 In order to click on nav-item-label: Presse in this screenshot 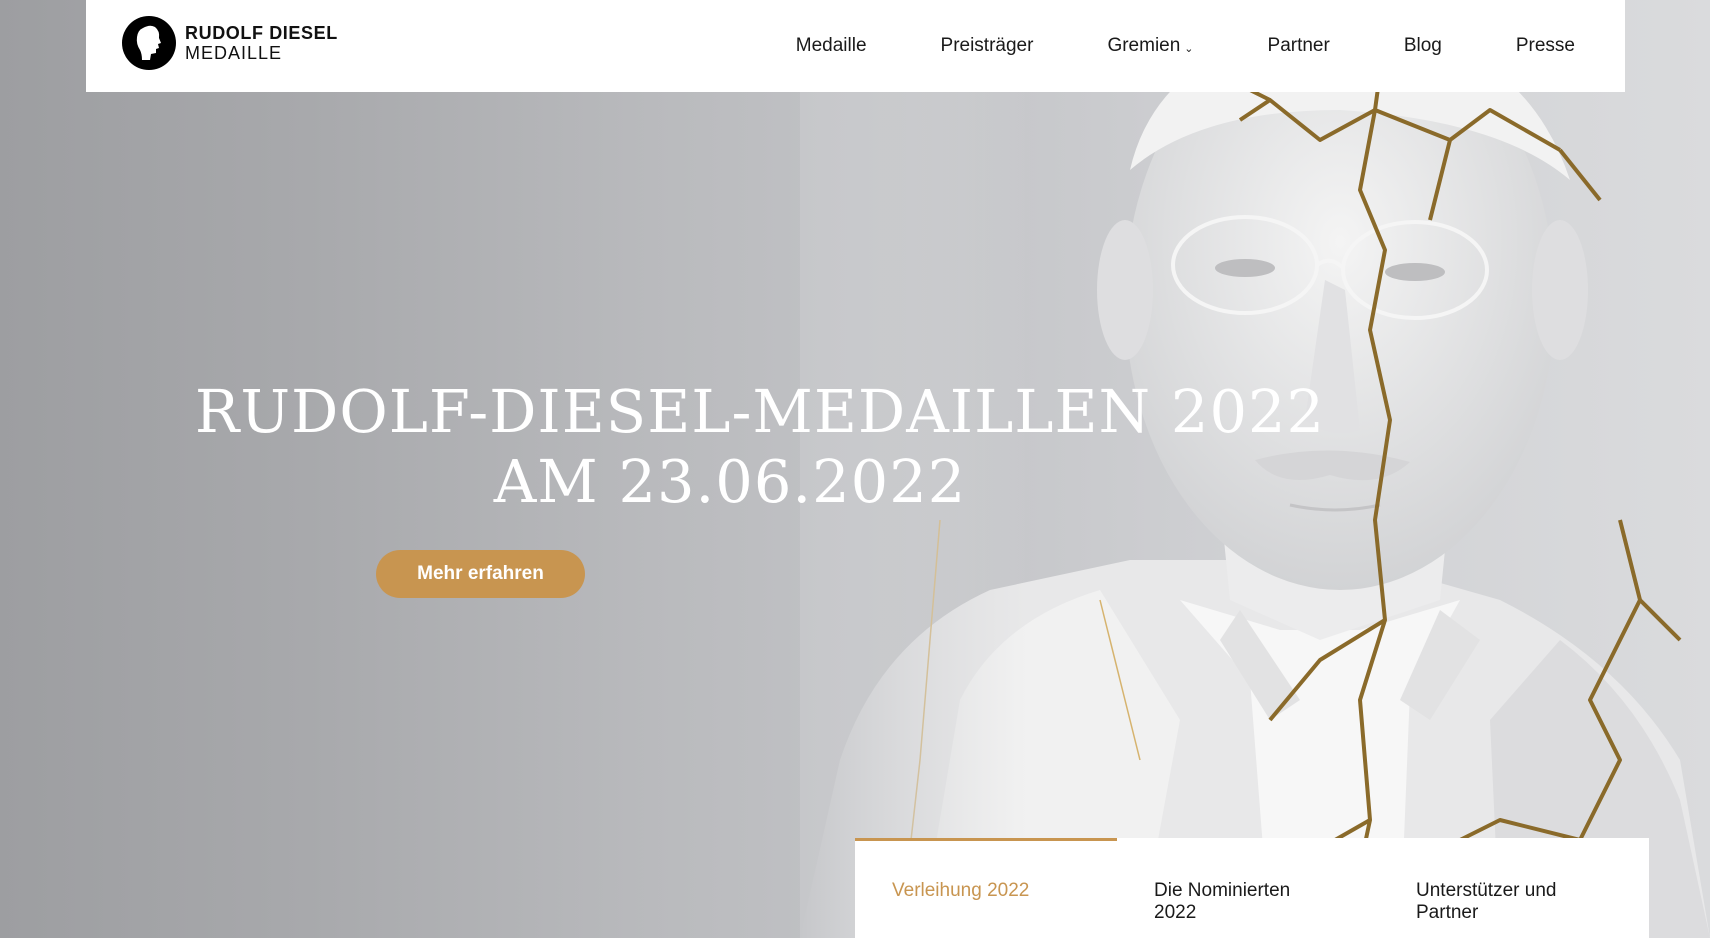, I will do `click(1545, 45)`.